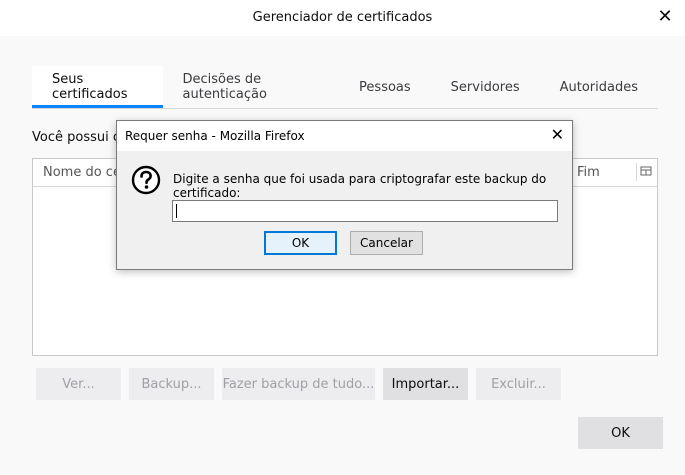 Image resolution: width=685 pixels, height=475 pixels. Describe the element at coordinates (645, 172) in the screenshot. I see `column-picker-icon` at that location.